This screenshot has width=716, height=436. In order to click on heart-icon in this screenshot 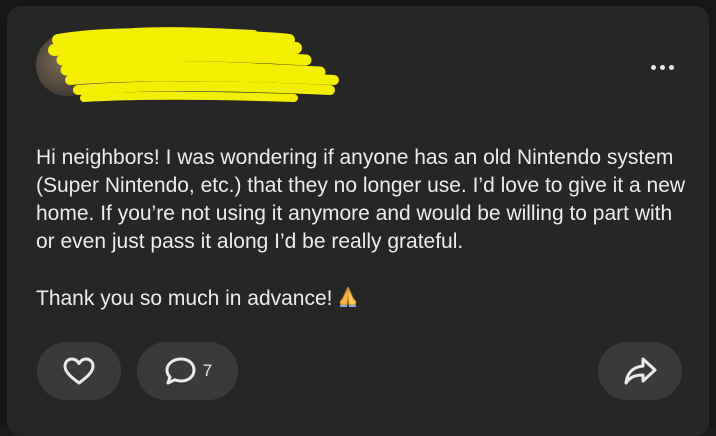, I will do `click(79, 371)`.